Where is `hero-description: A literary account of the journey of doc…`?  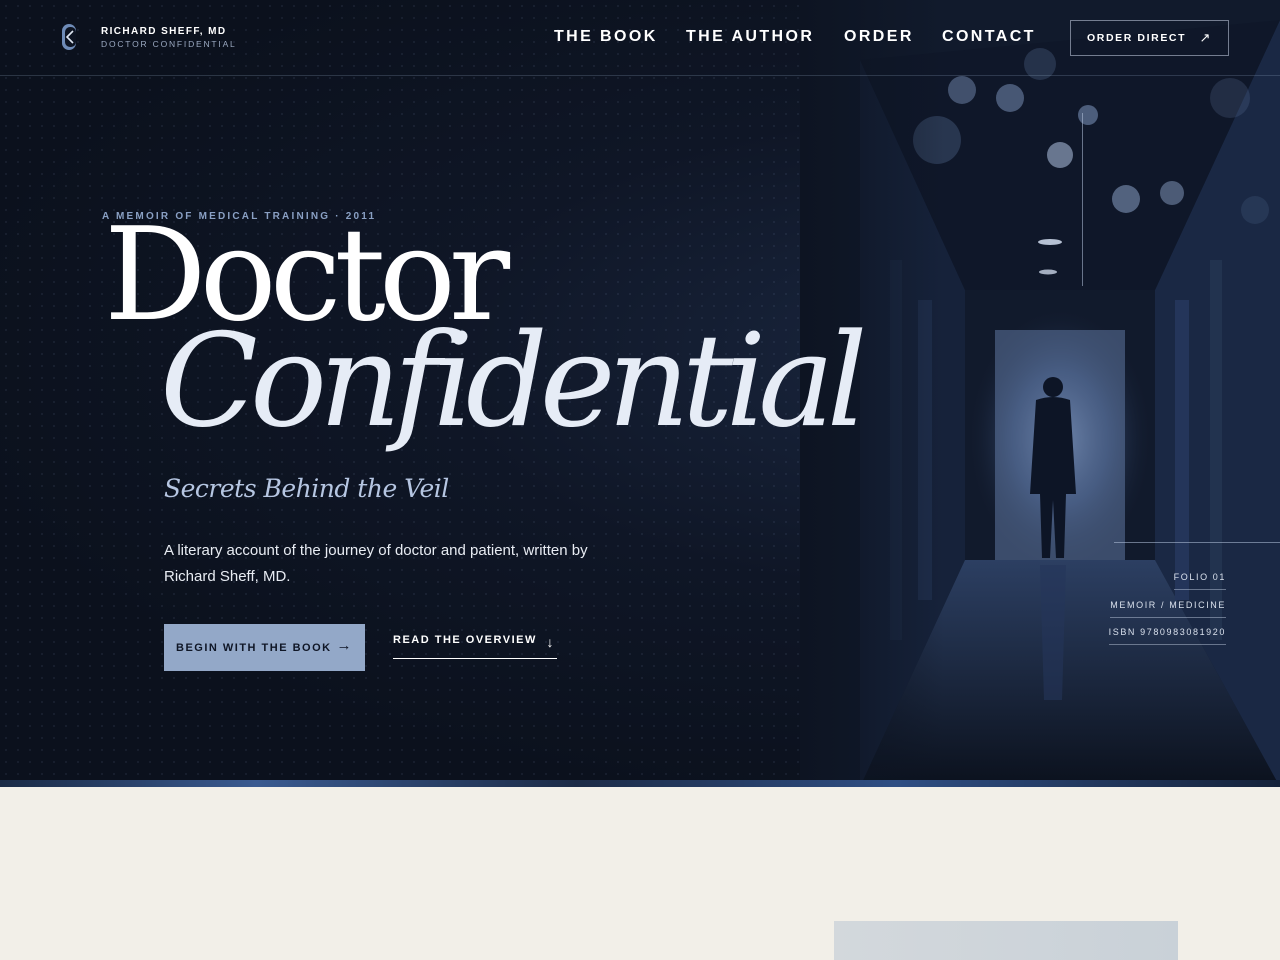
hero-description: A literary account of the journey of doc… is located at coordinates (376, 563).